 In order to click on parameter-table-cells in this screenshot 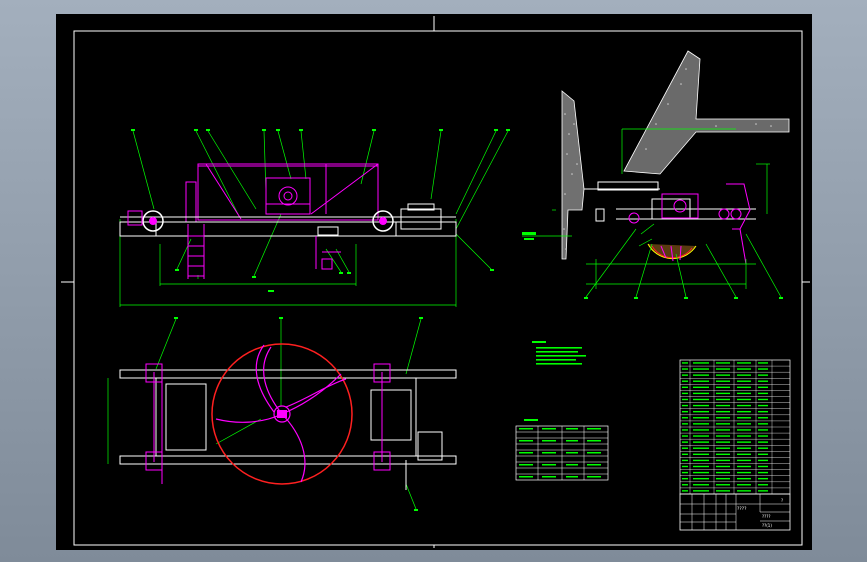, I will do `click(560, 453)`.